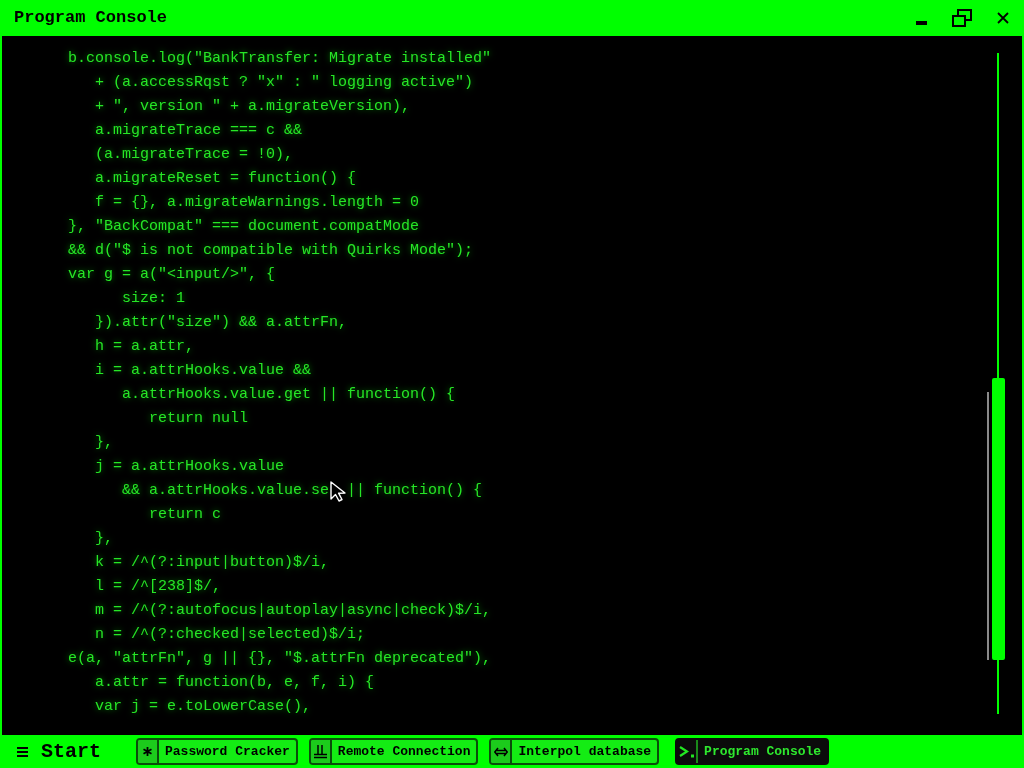 The width and height of the screenshot is (1024, 768). What do you see at coordinates (53, 751) in the screenshot?
I see `start-button: Start` at bounding box center [53, 751].